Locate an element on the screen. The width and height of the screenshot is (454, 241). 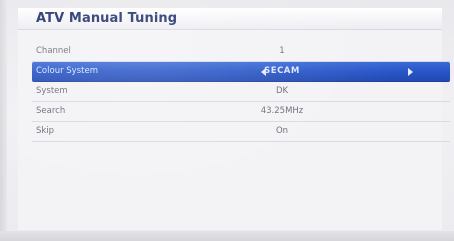
setting-value: SECAM is located at coordinates (282, 71).